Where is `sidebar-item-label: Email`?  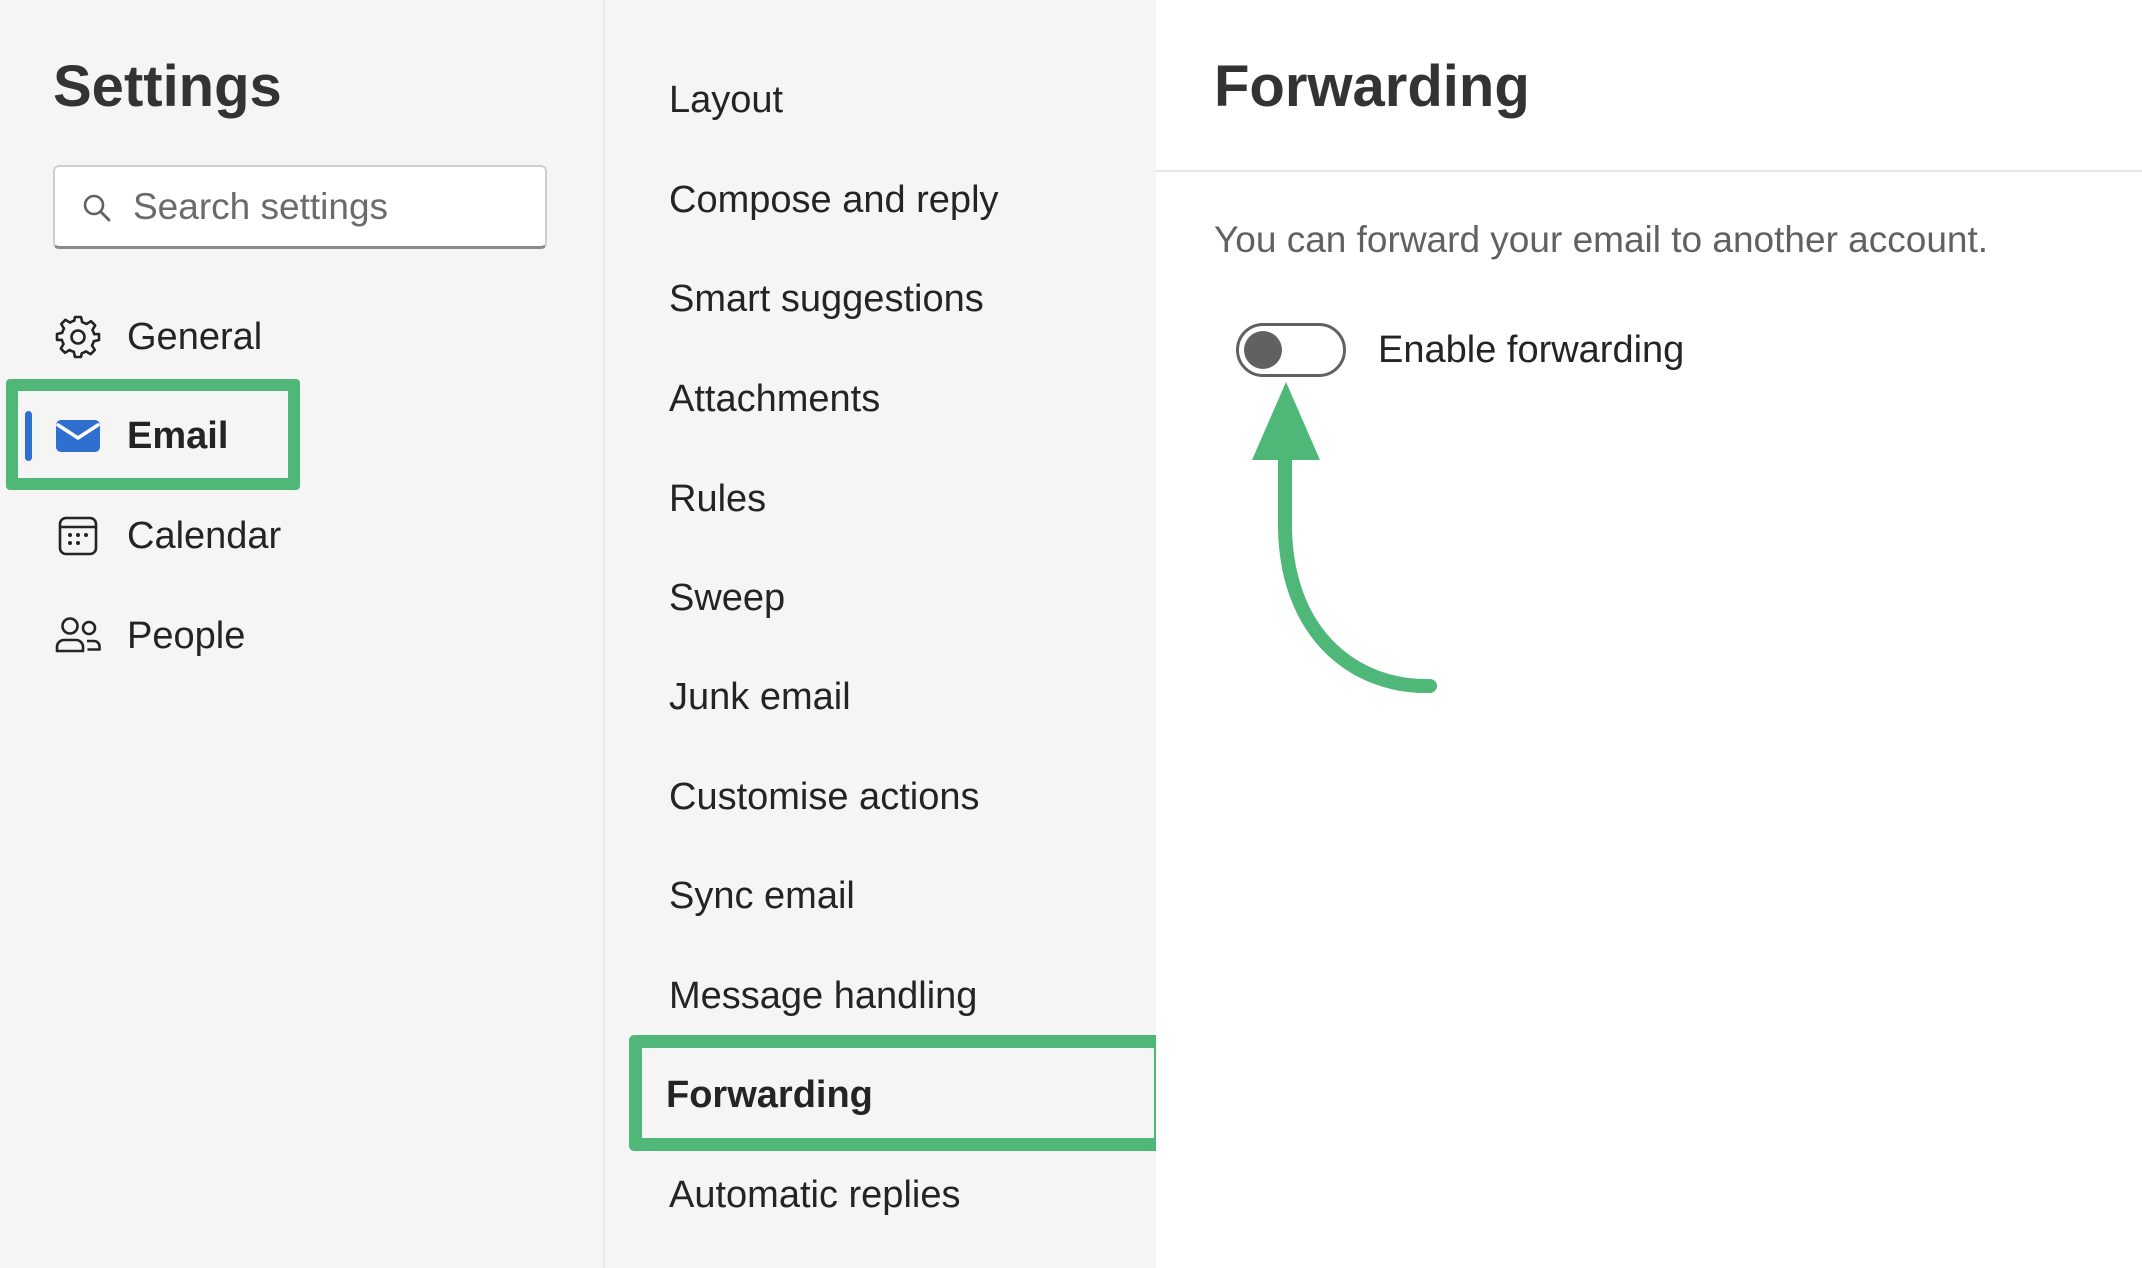 sidebar-item-label: Email is located at coordinates (178, 436).